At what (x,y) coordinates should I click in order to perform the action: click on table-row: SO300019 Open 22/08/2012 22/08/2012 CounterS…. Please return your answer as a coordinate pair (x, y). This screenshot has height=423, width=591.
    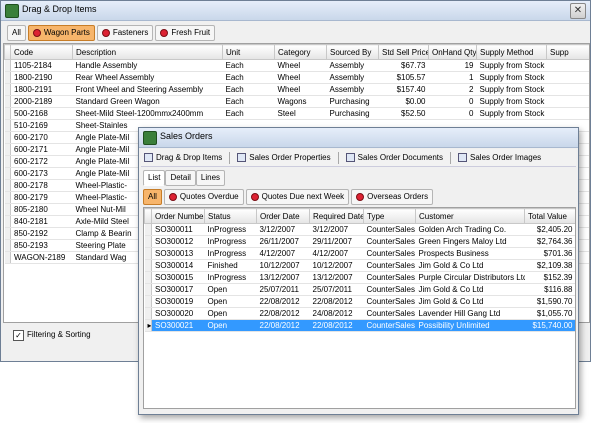
    Looking at the image, I should click on (359, 301).